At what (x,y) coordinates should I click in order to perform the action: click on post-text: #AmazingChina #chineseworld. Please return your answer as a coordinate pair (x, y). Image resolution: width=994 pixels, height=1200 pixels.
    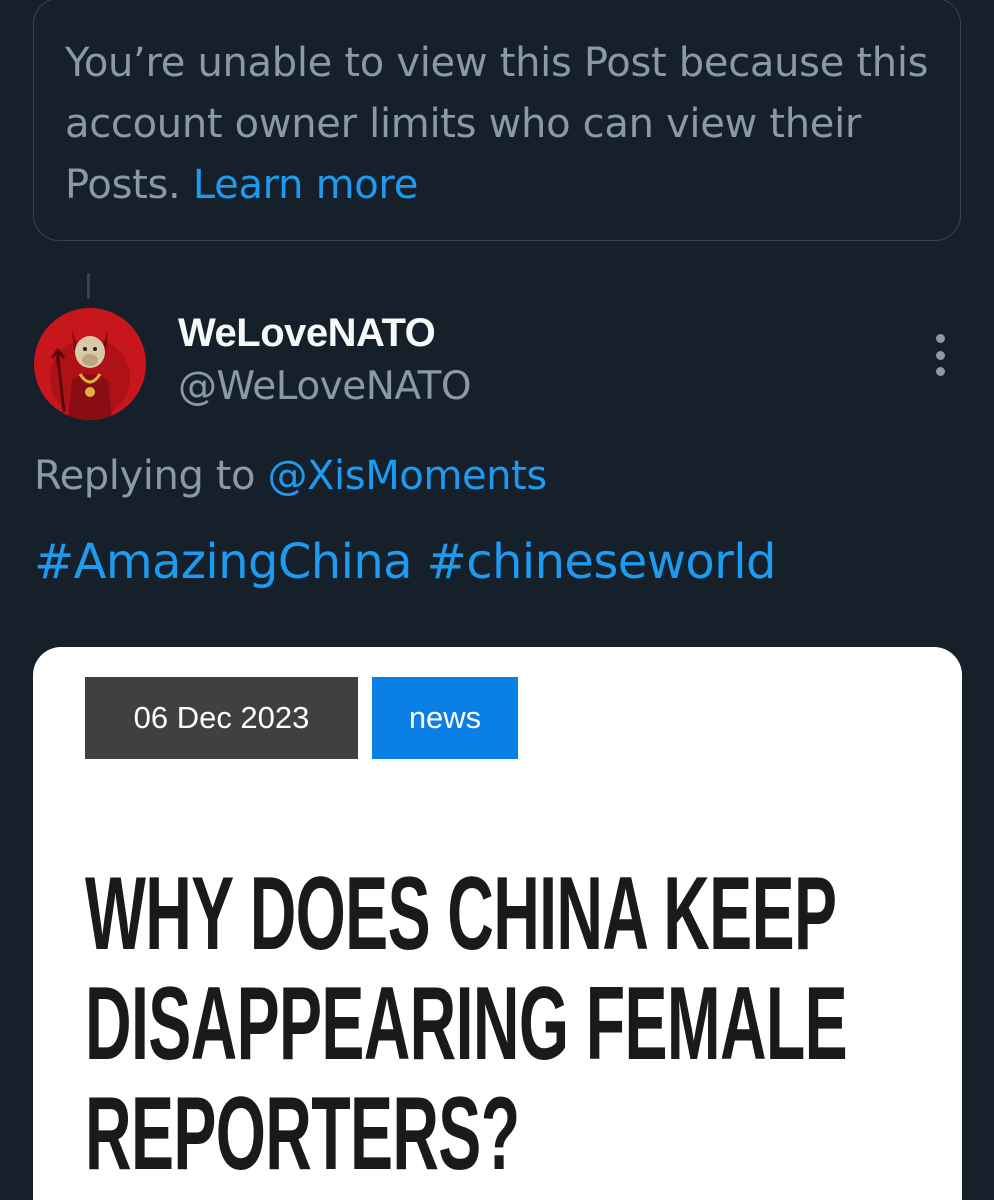
    Looking at the image, I should click on (405, 562).